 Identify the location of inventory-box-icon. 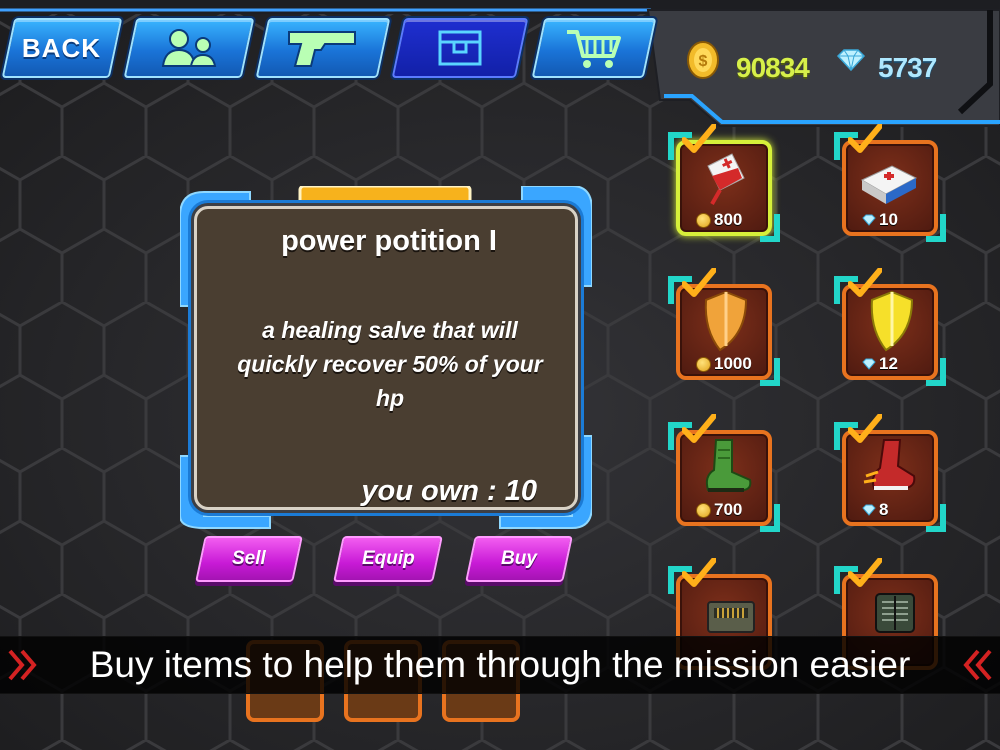
(460, 48).